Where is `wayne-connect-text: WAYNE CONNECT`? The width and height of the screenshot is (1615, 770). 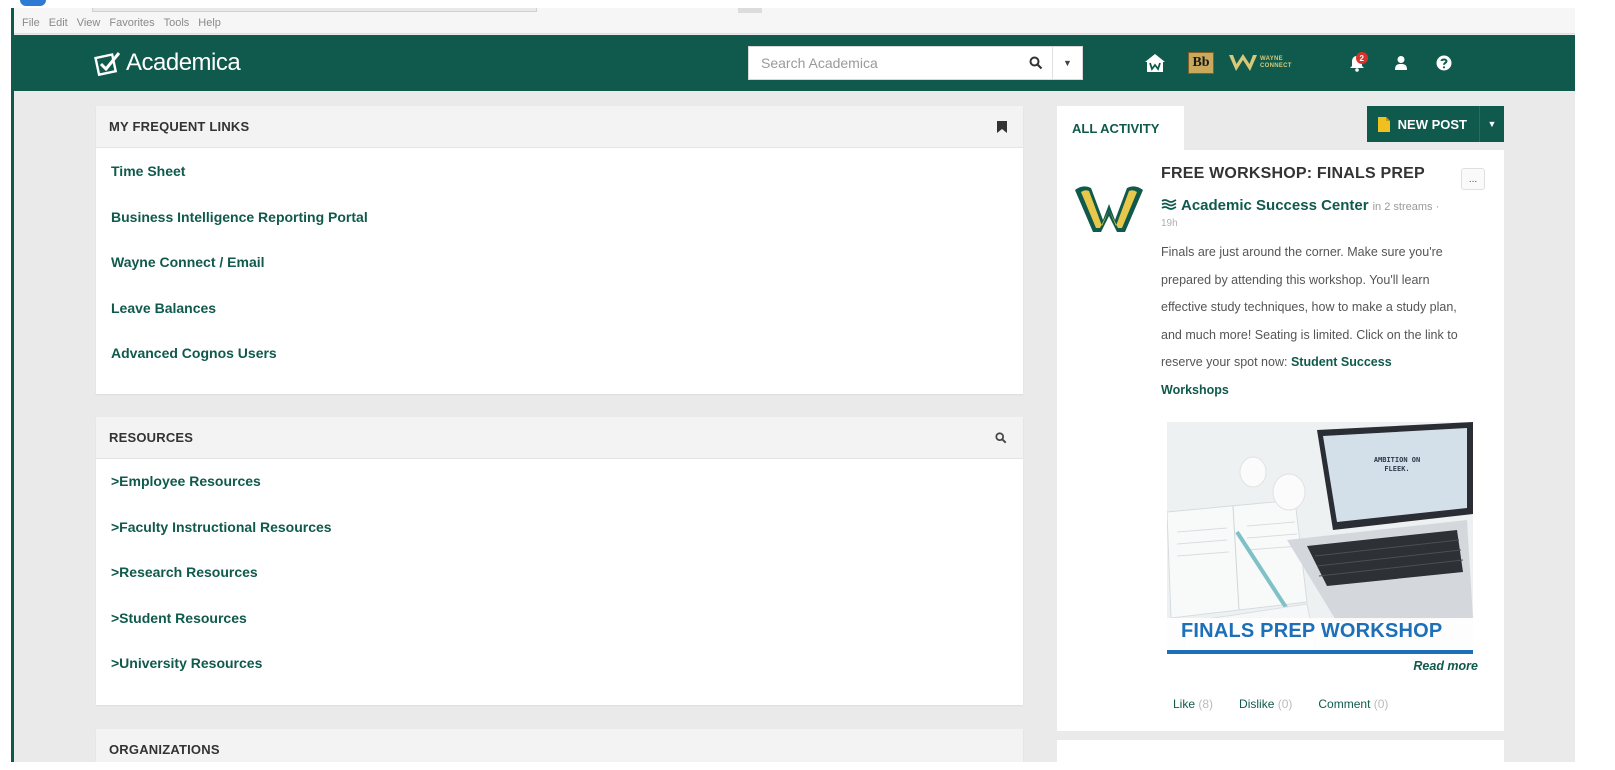
wayne-connect-text: WAYNE CONNECT is located at coordinates (1276, 62).